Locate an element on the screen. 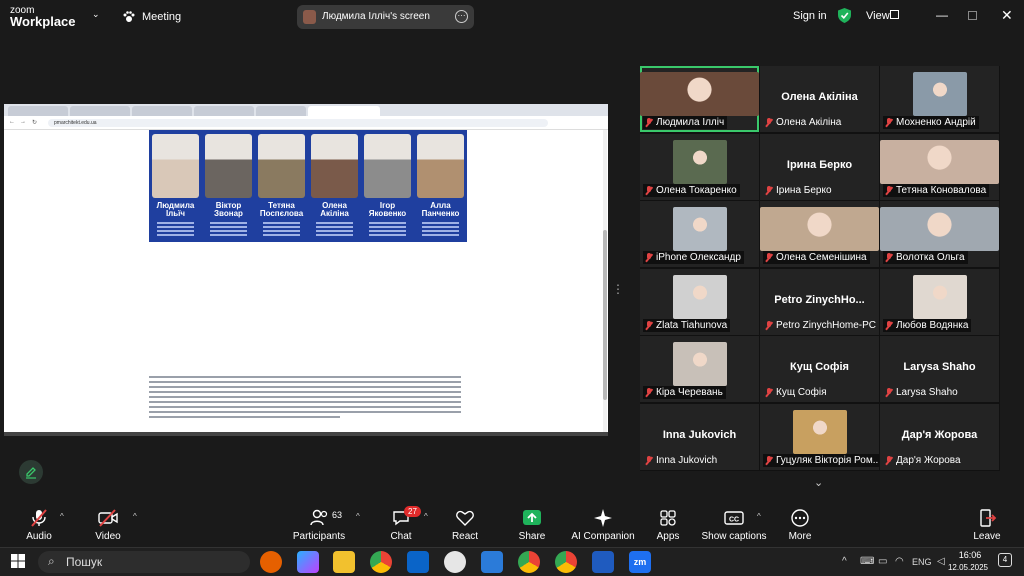  screen-share-pill: Людмила Ілліч's screen ··· is located at coordinates (385, 17).